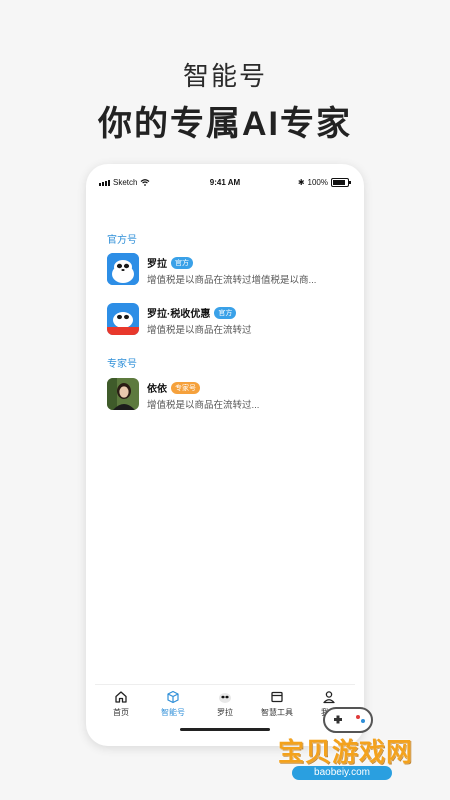 This screenshot has height=800, width=450. I want to click on site-watermark: 宝贝游戏网 baobeiy.com, so click(357, 746).